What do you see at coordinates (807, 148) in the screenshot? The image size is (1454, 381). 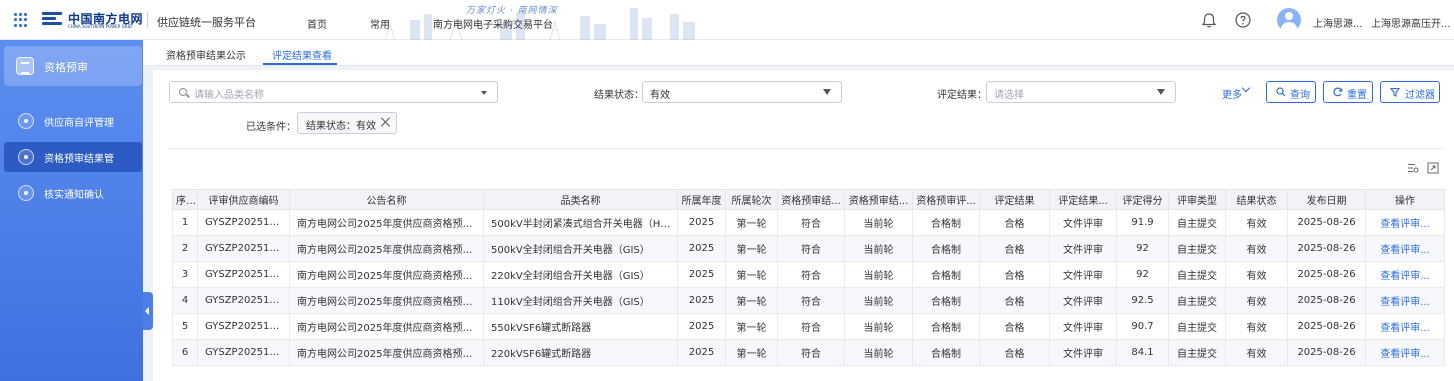 I see `filter-divider` at bounding box center [807, 148].